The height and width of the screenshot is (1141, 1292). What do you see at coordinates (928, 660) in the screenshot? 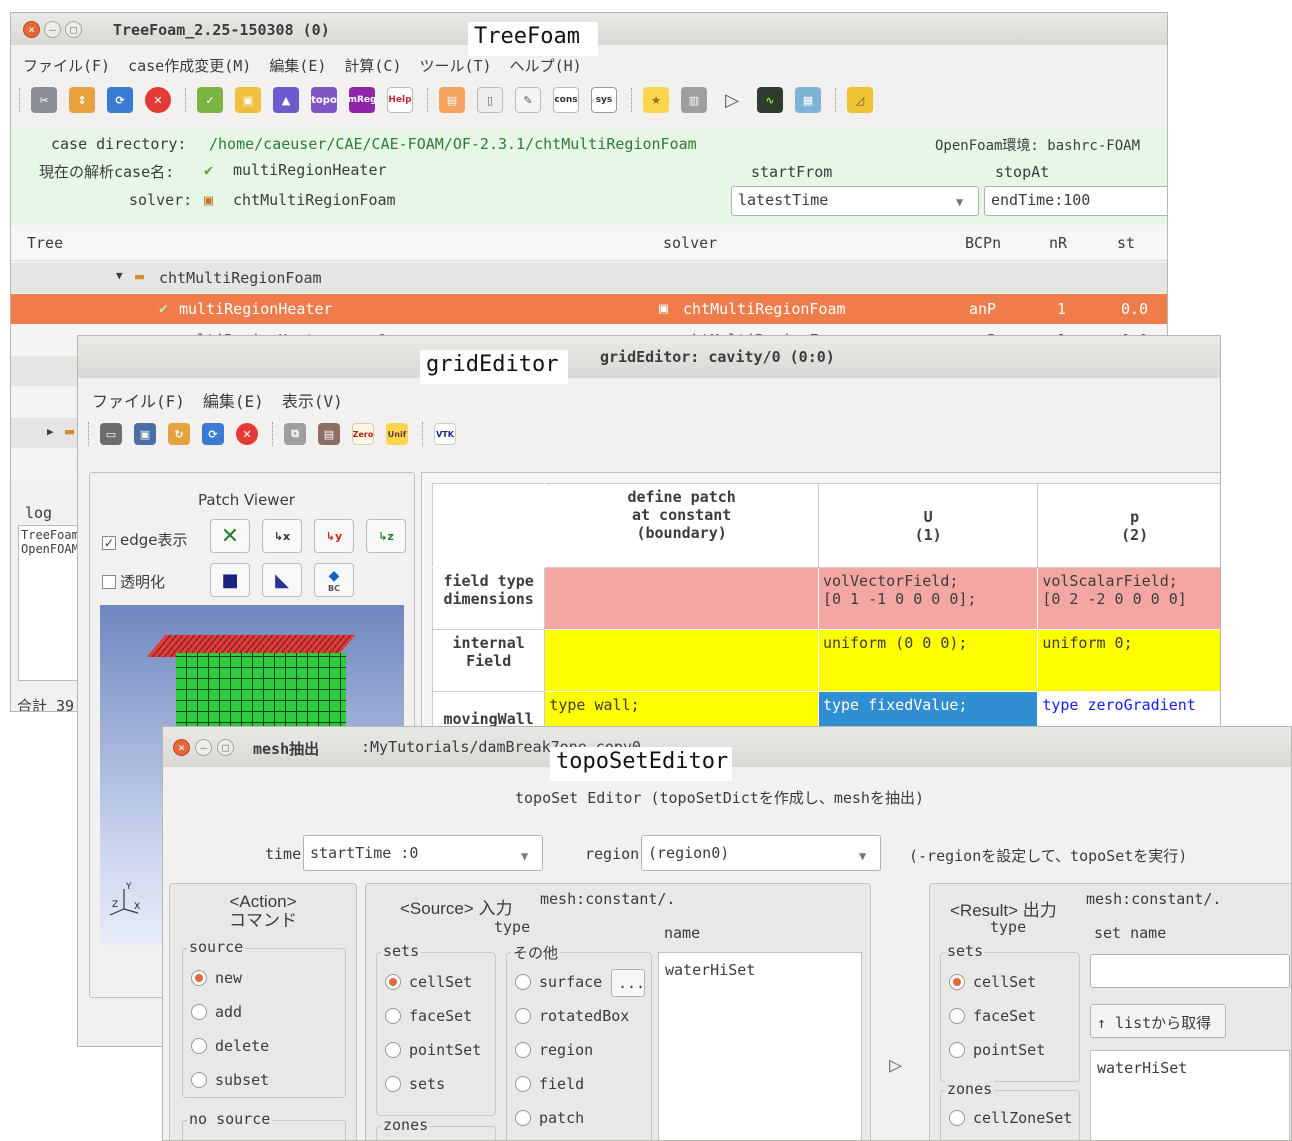
I see `table-cell: uniform (0 0 0);` at bounding box center [928, 660].